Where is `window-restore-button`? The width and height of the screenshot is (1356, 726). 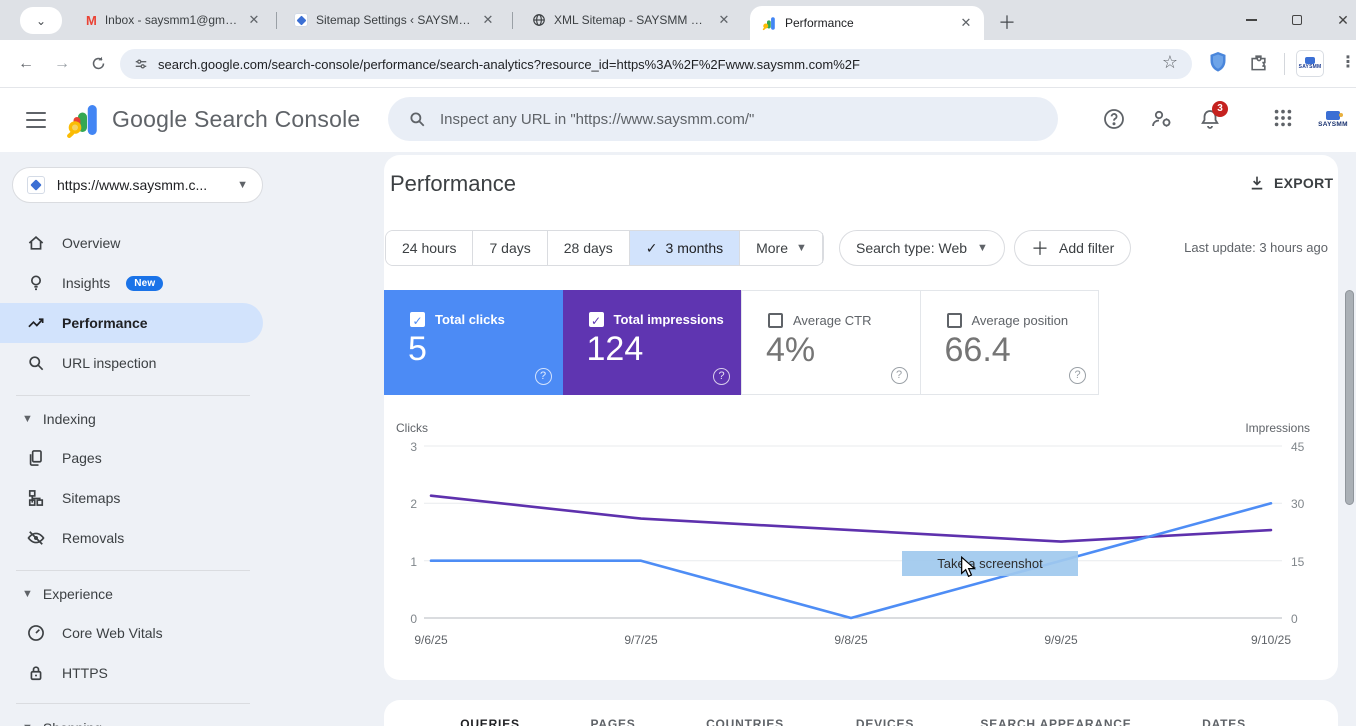
window-restore-button is located at coordinates (1297, 20).